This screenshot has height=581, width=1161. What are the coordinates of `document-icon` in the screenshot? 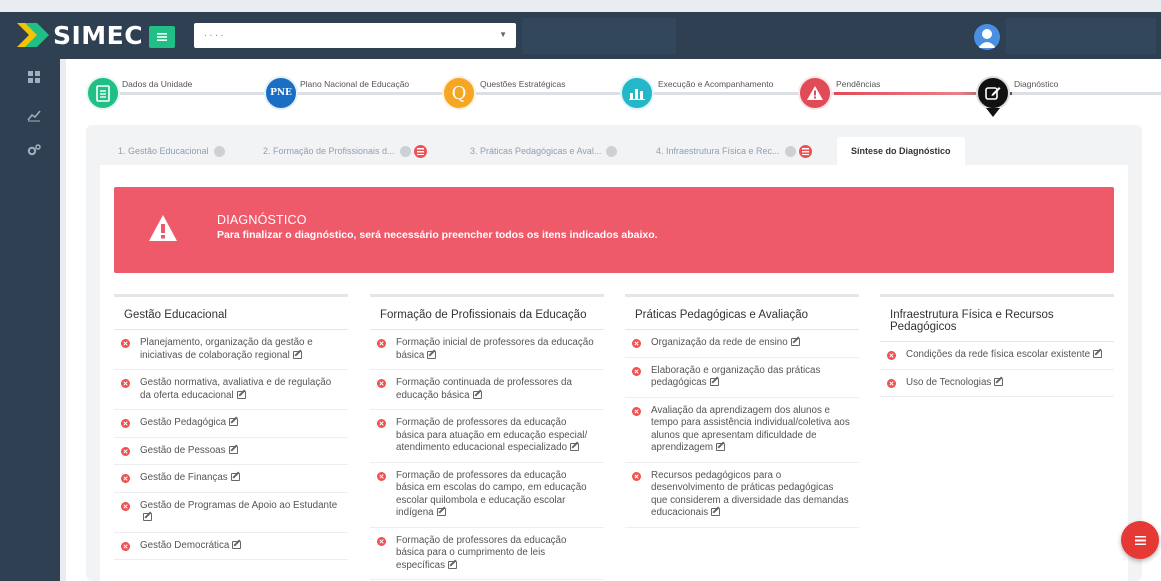 It's located at (103, 93).